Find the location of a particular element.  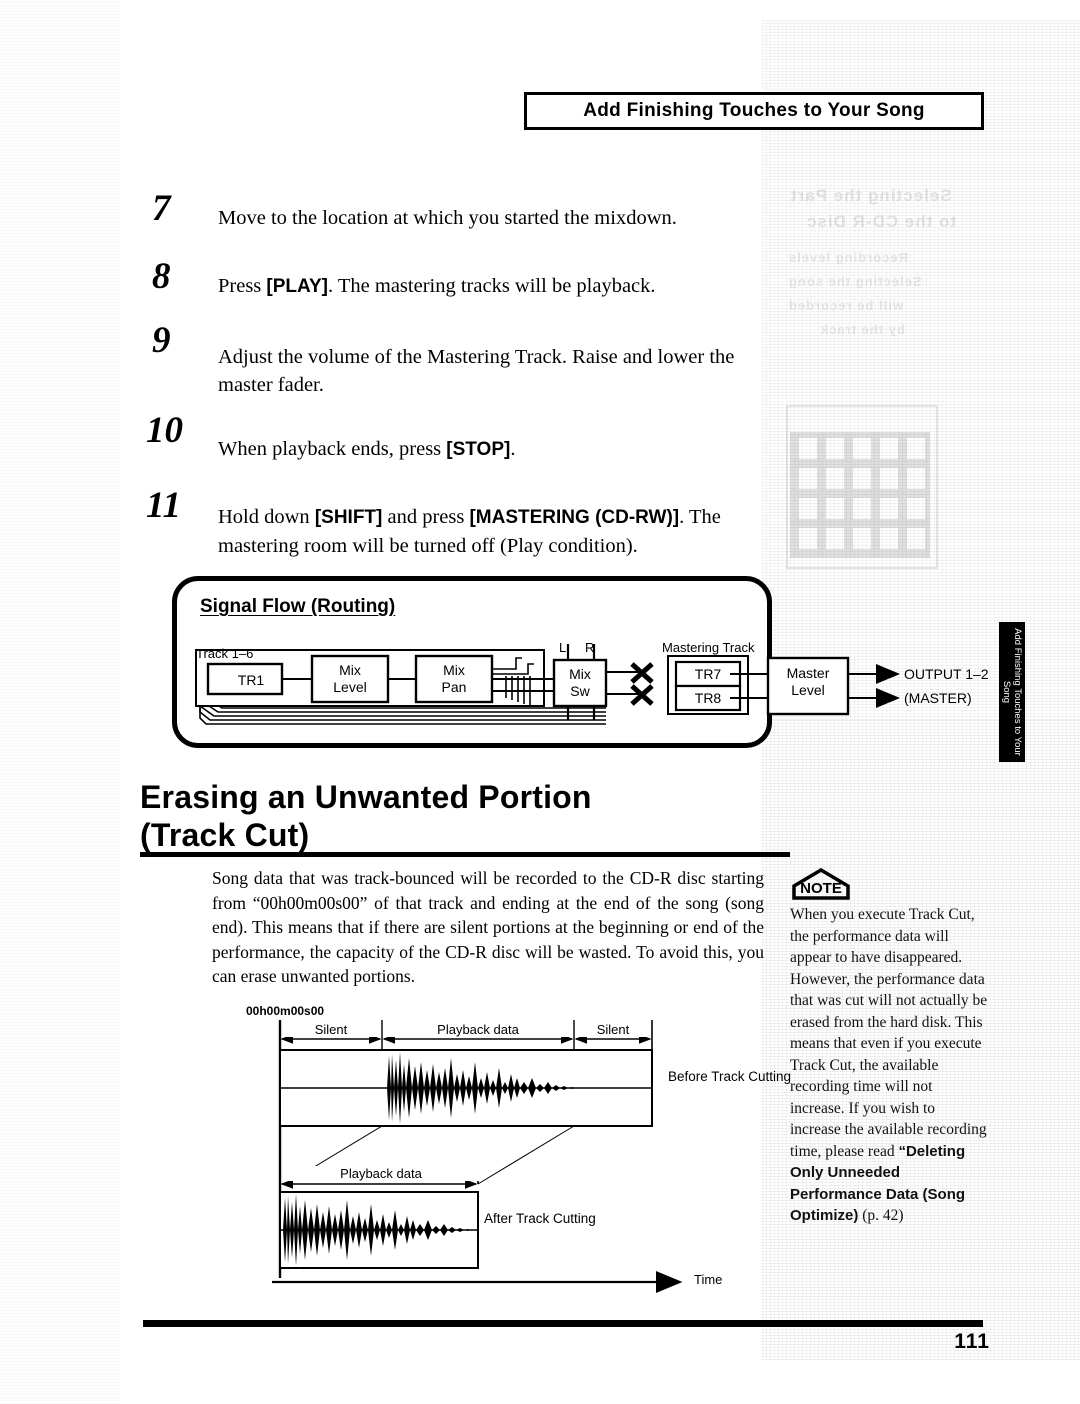

footer-rule is located at coordinates (563, 1323).